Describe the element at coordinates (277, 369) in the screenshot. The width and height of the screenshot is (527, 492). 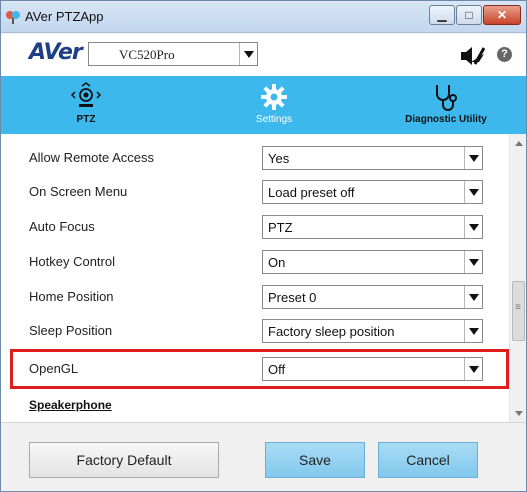
I see `setting-value: Off` at that location.